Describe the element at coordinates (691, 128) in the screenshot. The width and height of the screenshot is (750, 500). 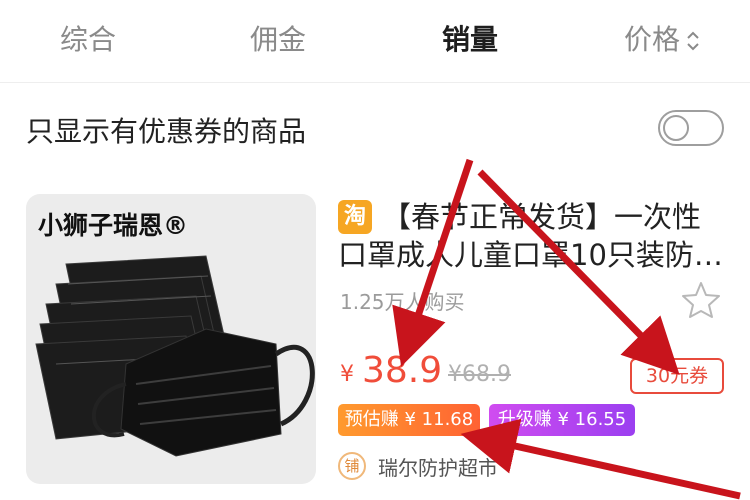
I see `coupon-filter-toggle` at that location.